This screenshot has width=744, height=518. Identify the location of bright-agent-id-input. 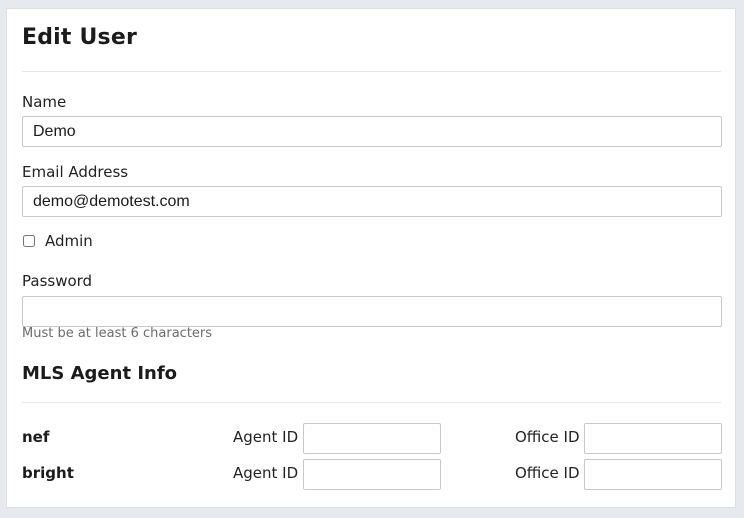
(372, 474).